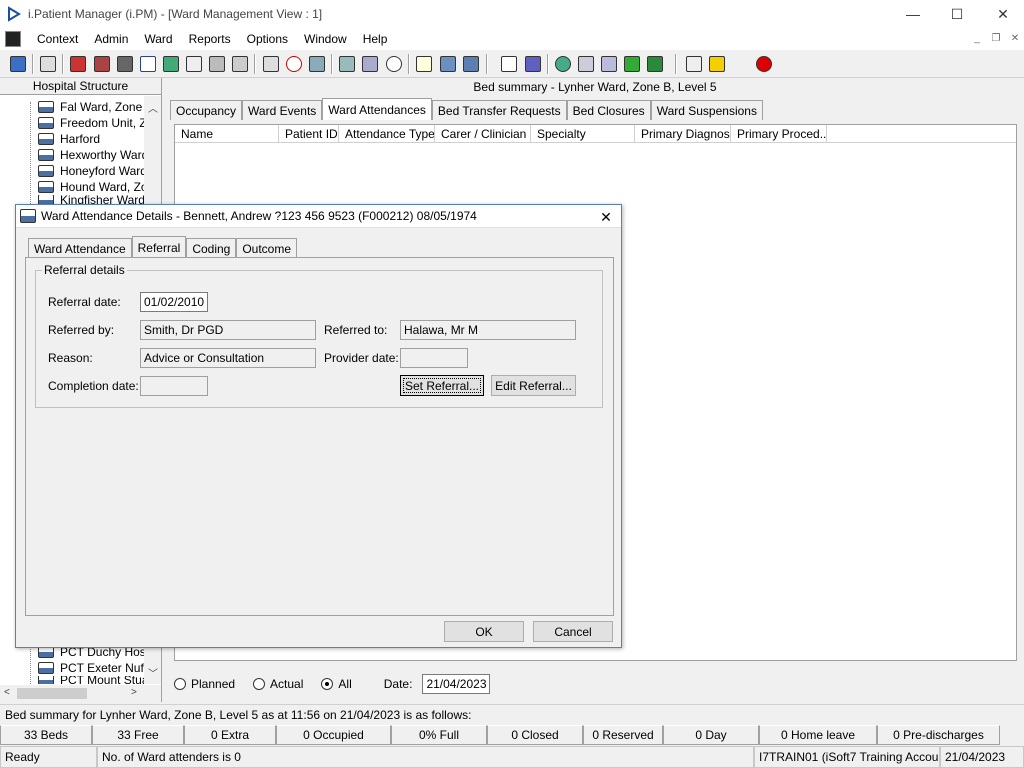 The height and width of the screenshot is (768, 1024). Describe the element at coordinates (818, 735) in the screenshot. I see `stat-home-leave: 0 Home leave` at that location.